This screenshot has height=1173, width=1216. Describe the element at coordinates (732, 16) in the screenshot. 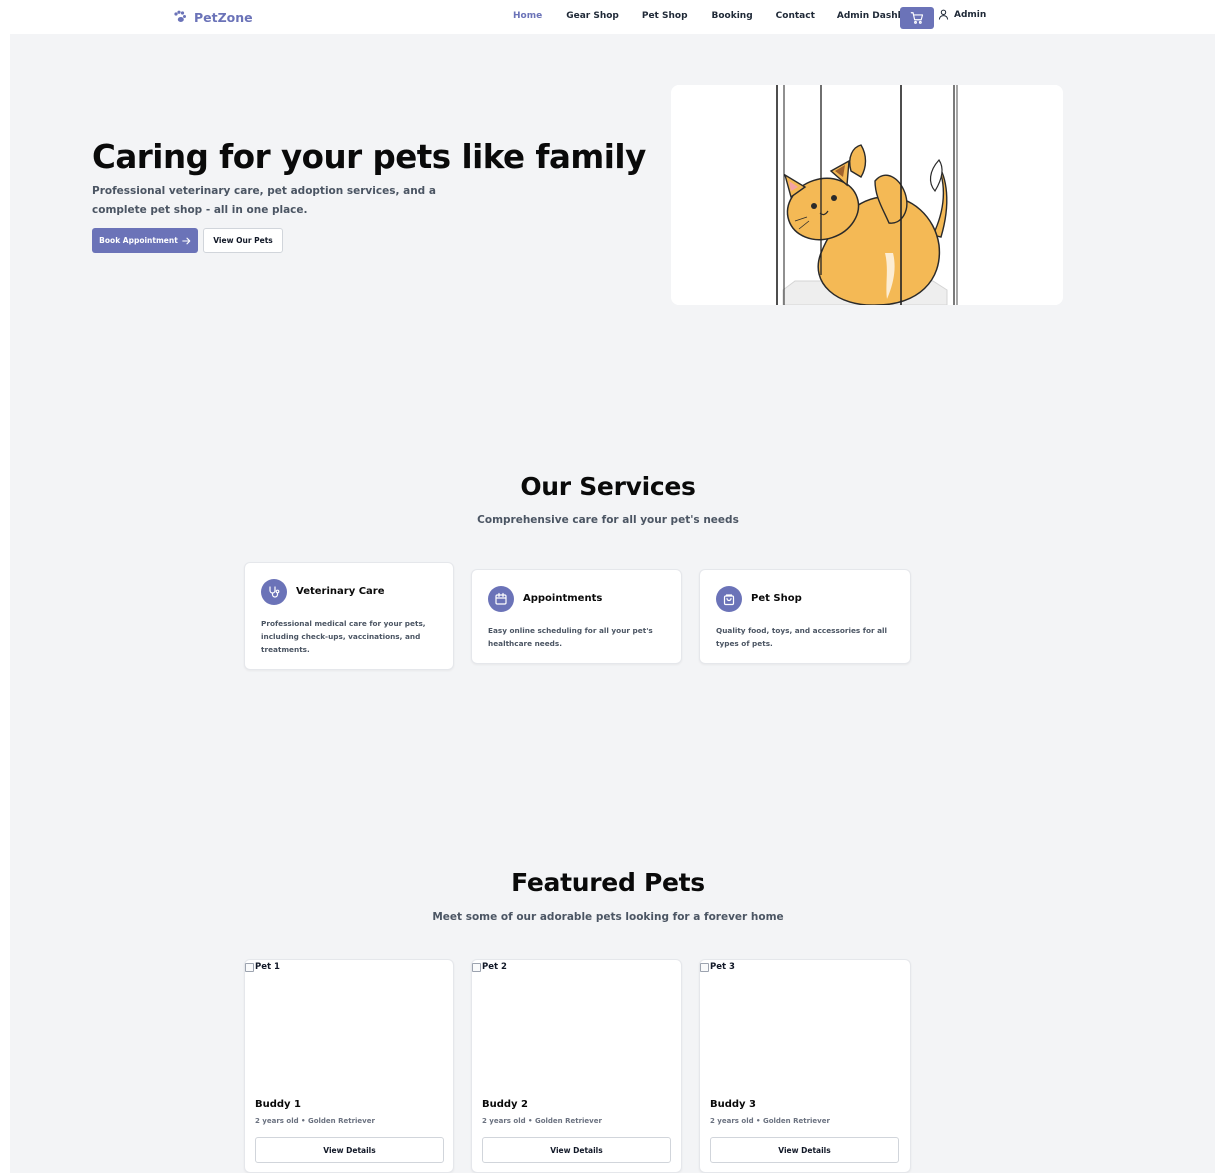

I see `nav-item-booking: Booking` at that location.